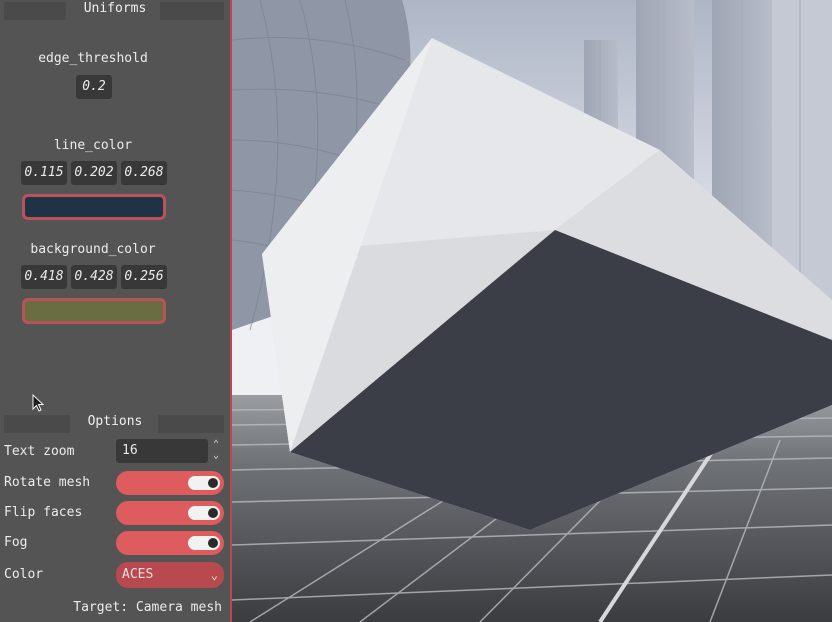  What do you see at coordinates (147, 607) in the screenshot?
I see `target-text: Target: Camera mesh` at bounding box center [147, 607].